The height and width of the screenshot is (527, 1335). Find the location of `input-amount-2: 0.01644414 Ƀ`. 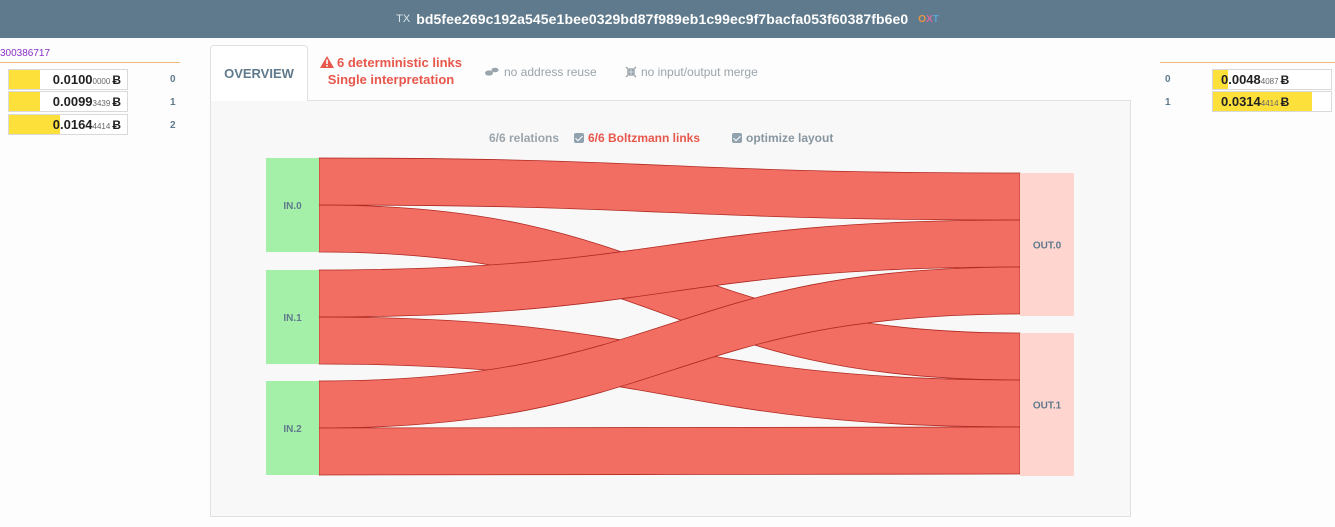

input-amount-2: 0.01644414 Ƀ is located at coordinates (68, 124).